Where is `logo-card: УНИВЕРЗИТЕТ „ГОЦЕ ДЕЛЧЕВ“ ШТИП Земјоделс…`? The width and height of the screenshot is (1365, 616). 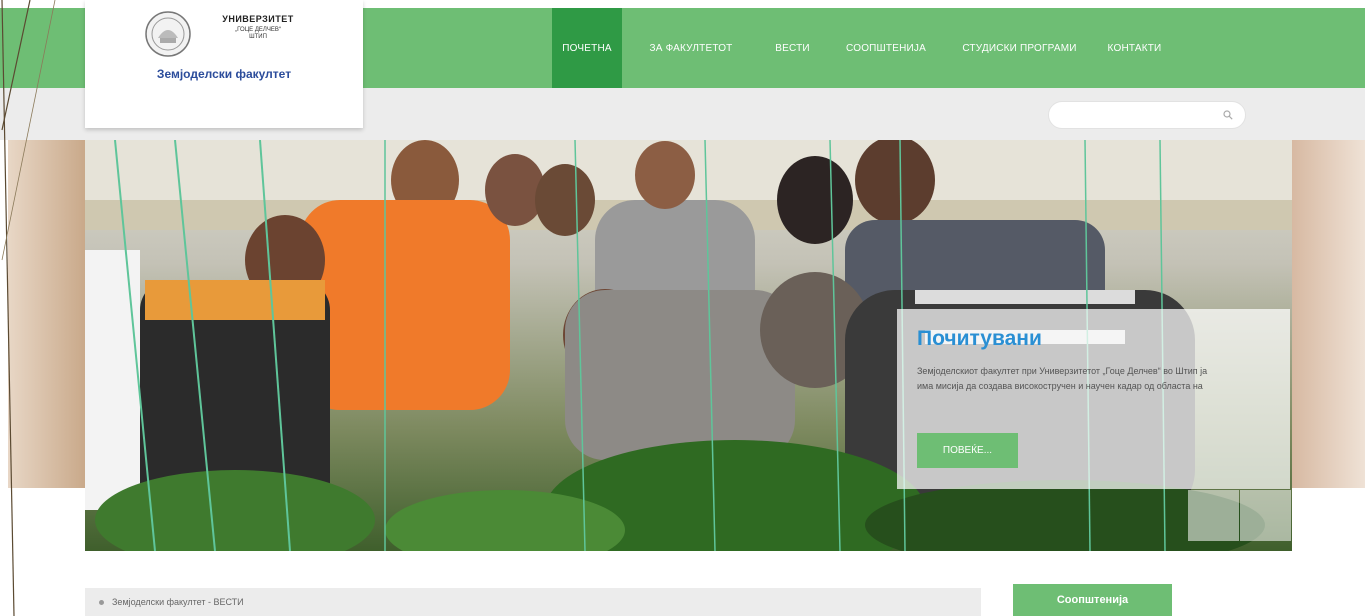 logo-card: УНИВЕРЗИТЕТ „ГОЦЕ ДЕЛЧЕВ“ ШТИП Земјоделс… is located at coordinates (224, 64).